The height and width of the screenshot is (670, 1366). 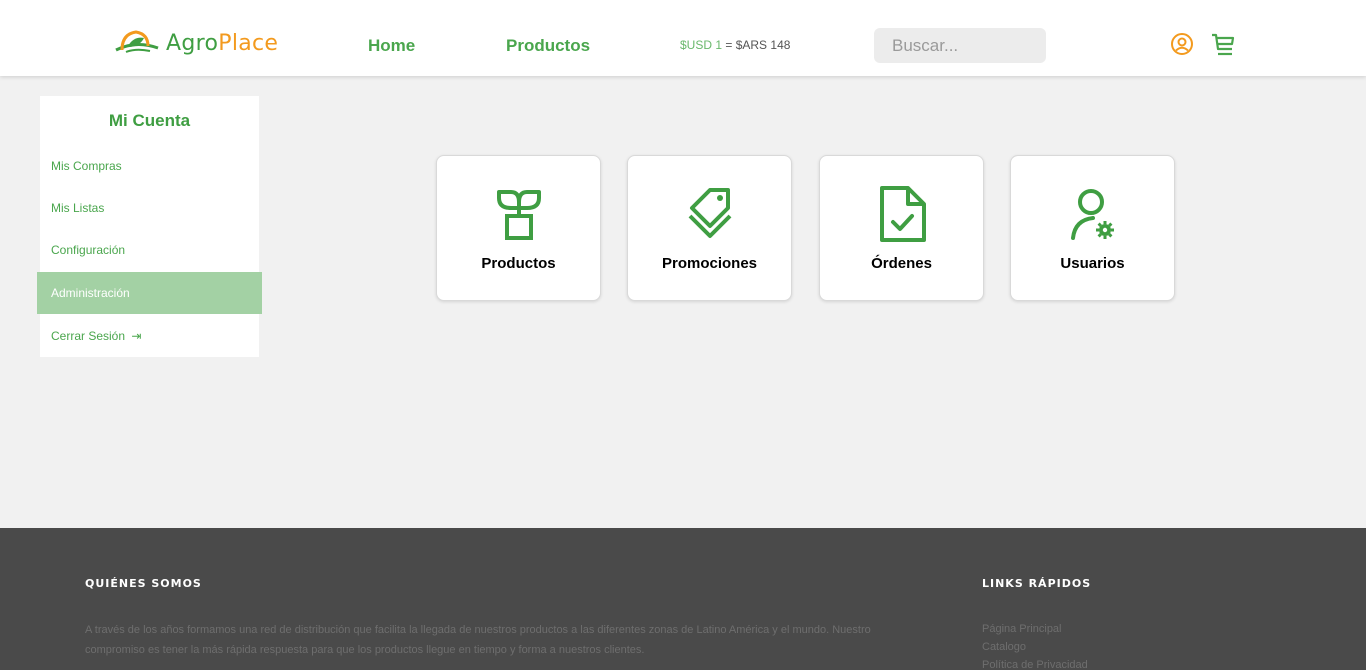 What do you see at coordinates (149, 166) in the screenshot?
I see `sidebar-item-mis-compras: Mis Compras` at bounding box center [149, 166].